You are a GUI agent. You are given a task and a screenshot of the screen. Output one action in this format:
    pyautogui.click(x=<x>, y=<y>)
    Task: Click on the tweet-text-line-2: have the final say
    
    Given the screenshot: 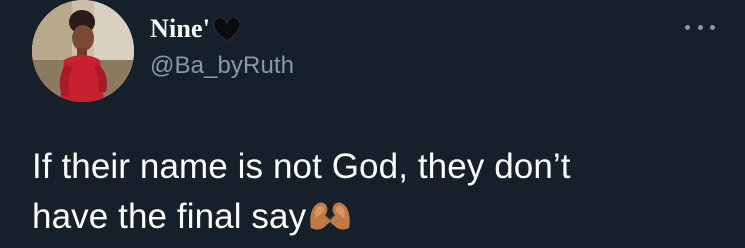 What is the action you would take?
    pyautogui.click(x=169, y=216)
    